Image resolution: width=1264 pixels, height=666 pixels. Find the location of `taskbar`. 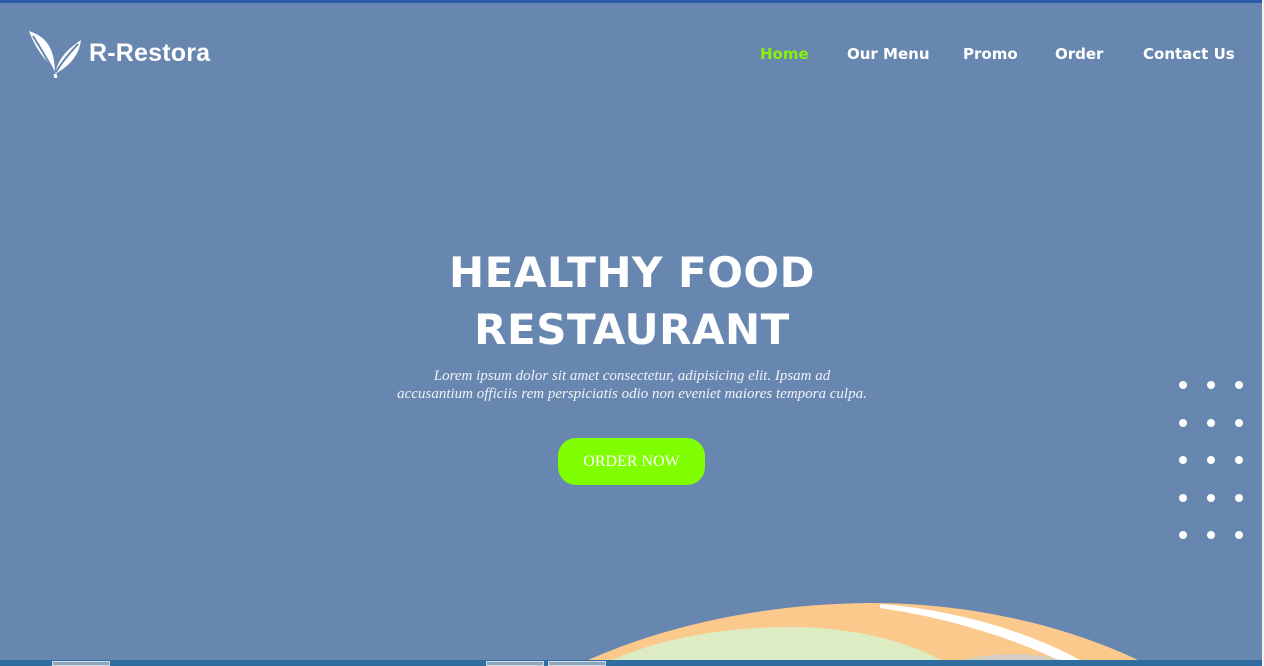

taskbar is located at coordinates (632, 663).